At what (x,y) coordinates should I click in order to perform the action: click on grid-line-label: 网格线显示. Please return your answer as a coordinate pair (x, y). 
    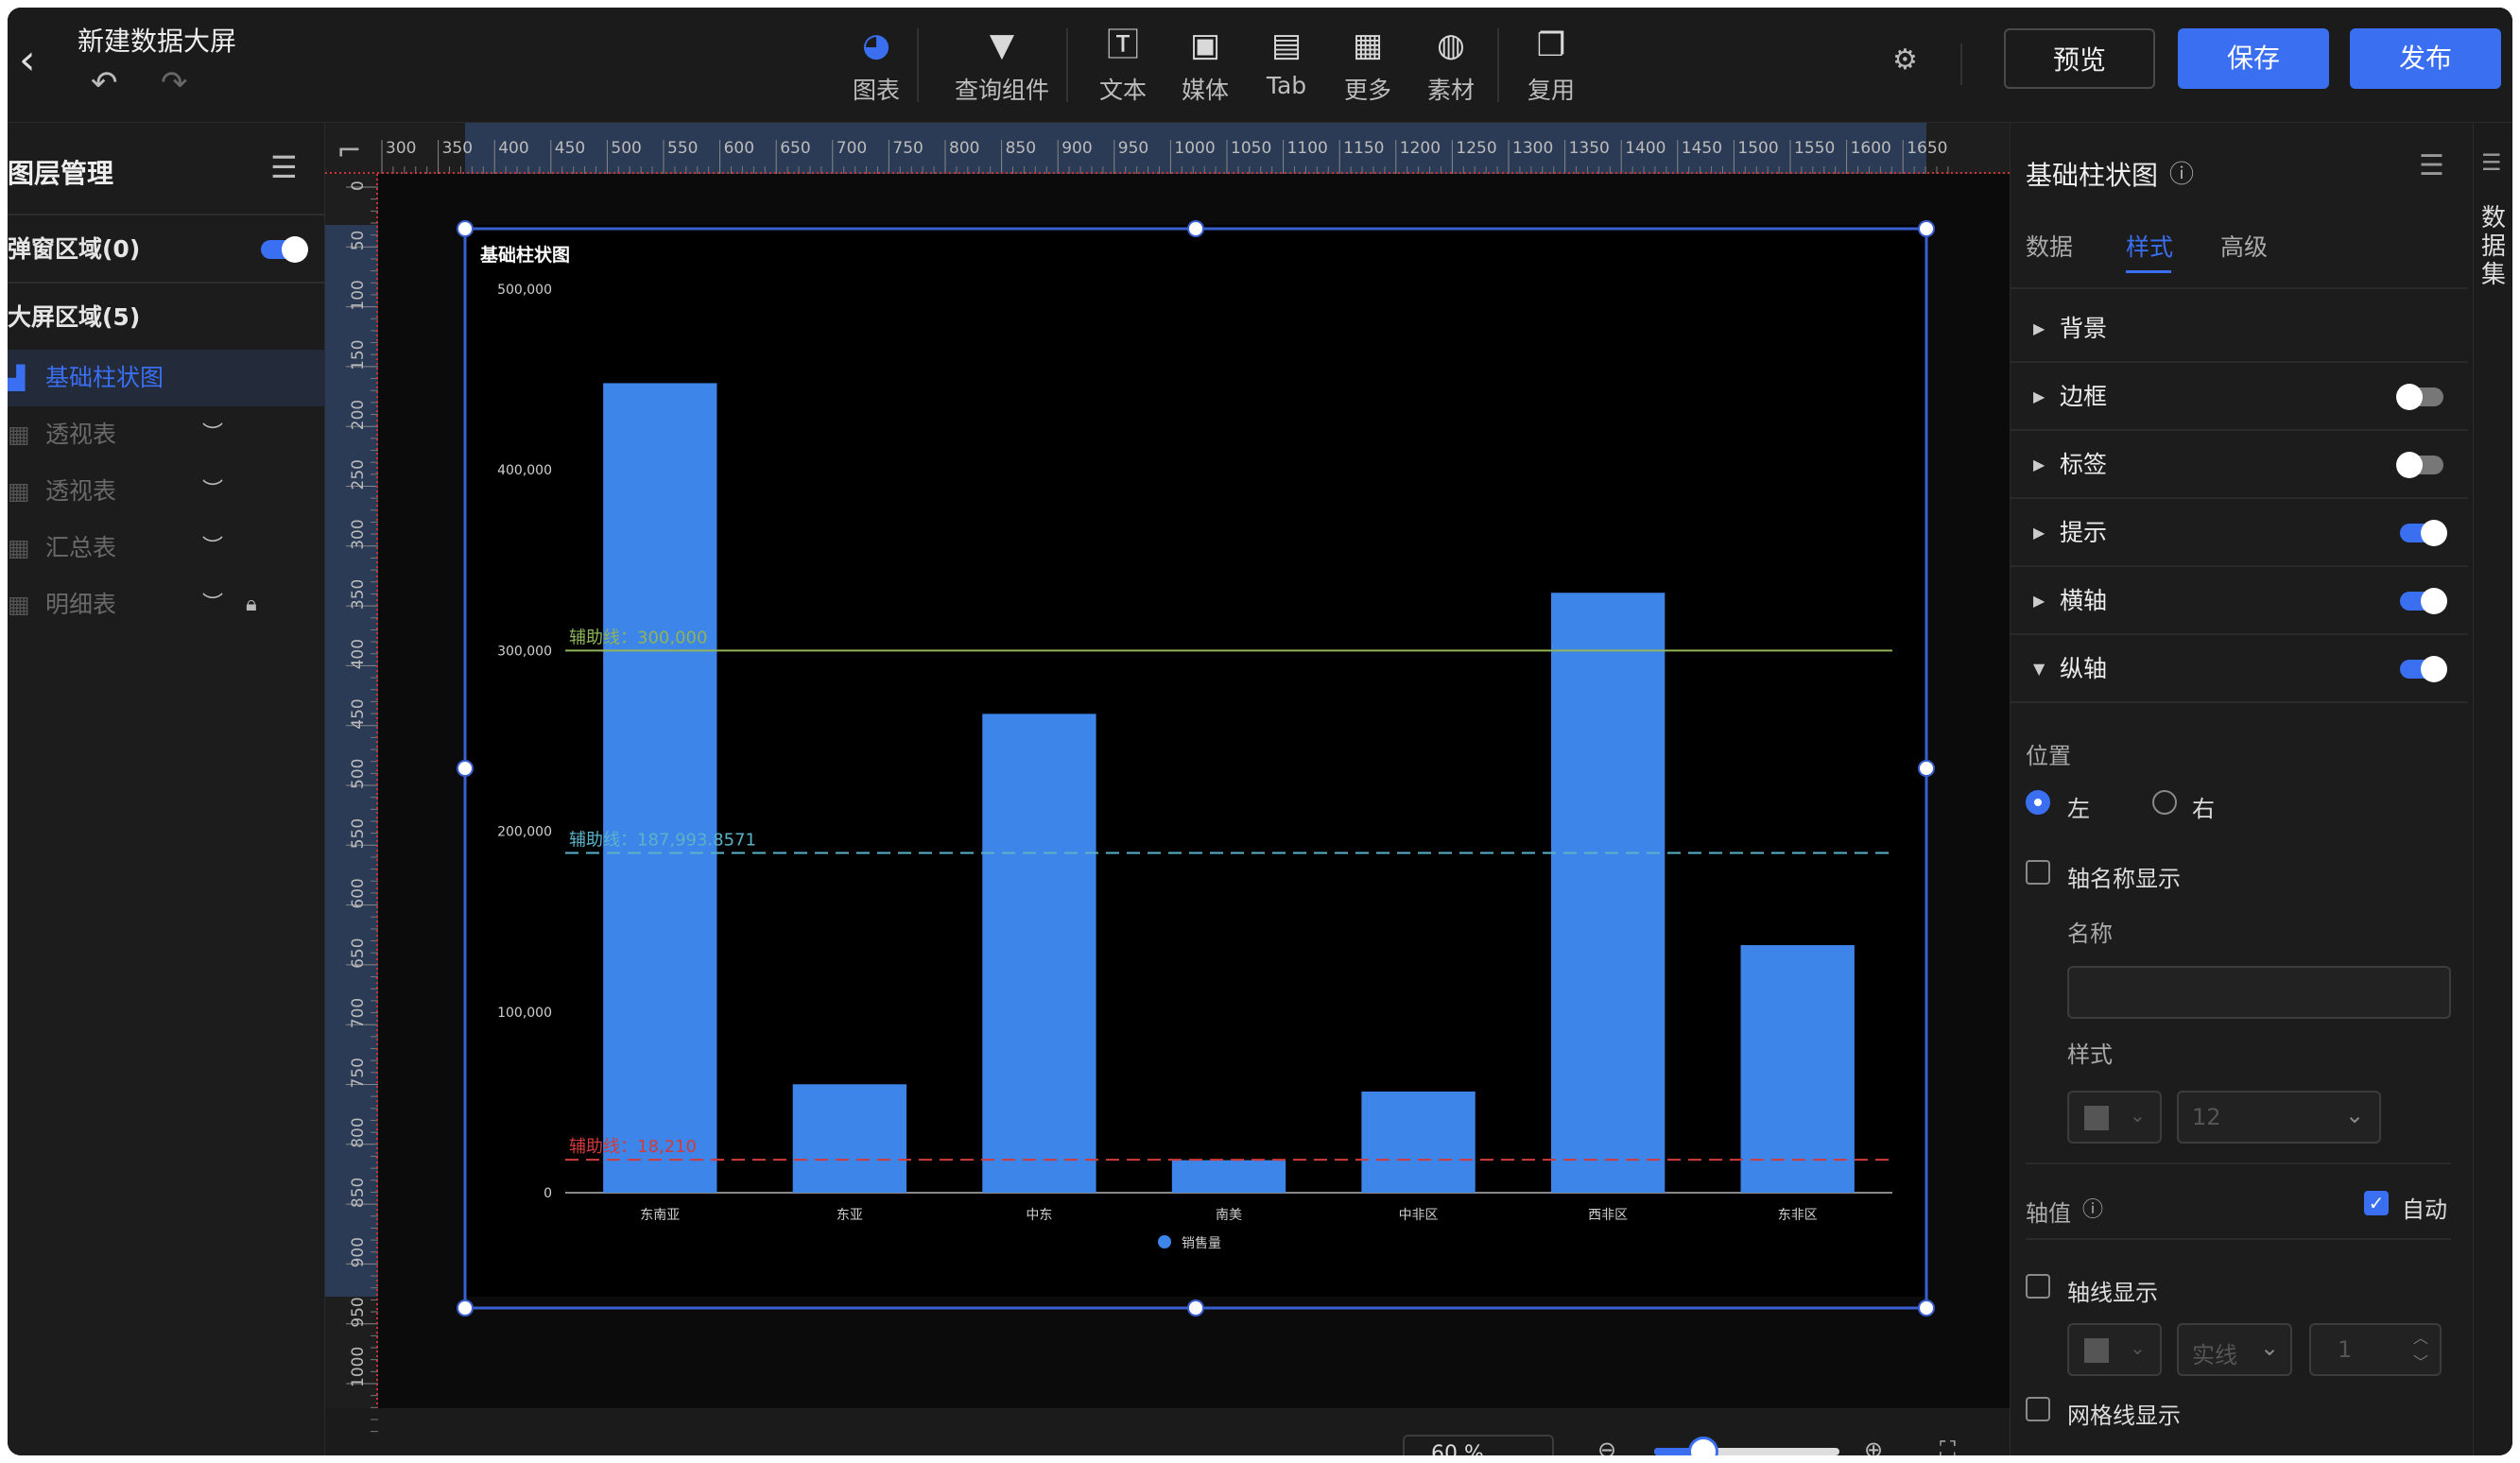
    Looking at the image, I should click on (2124, 1416).